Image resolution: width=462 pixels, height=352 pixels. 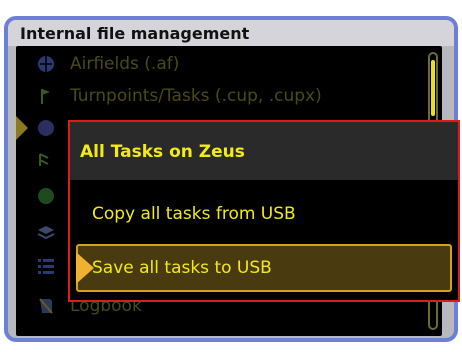 What do you see at coordinates (182, 268) in the screenshot?
I see `menu-item-label: Save all tasks to USB` at bounding box center [182, 268].